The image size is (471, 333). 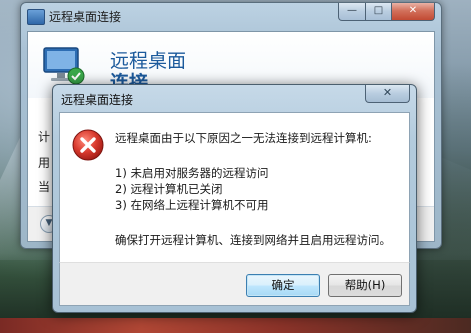 I want to click on back-window-titlebar: 远程桌面连接 — □ ✕, so click(x=231, y=16).